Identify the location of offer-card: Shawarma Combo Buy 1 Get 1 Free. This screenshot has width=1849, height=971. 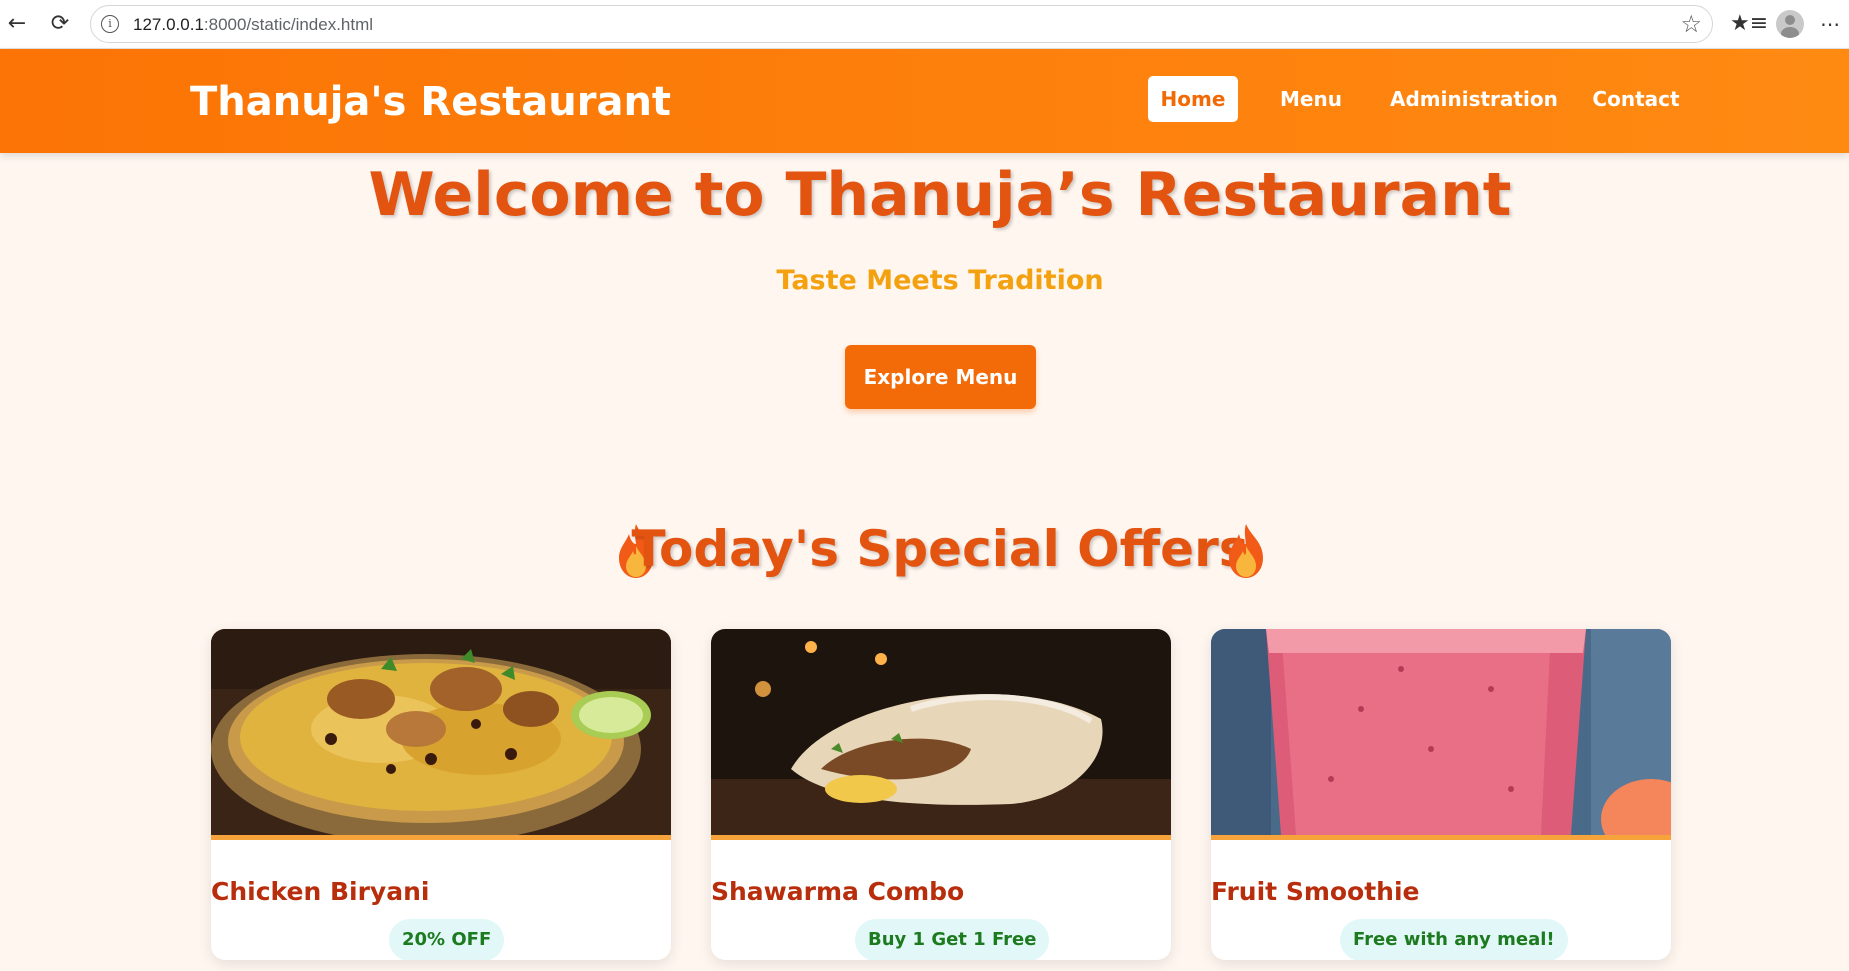
(941, 794).